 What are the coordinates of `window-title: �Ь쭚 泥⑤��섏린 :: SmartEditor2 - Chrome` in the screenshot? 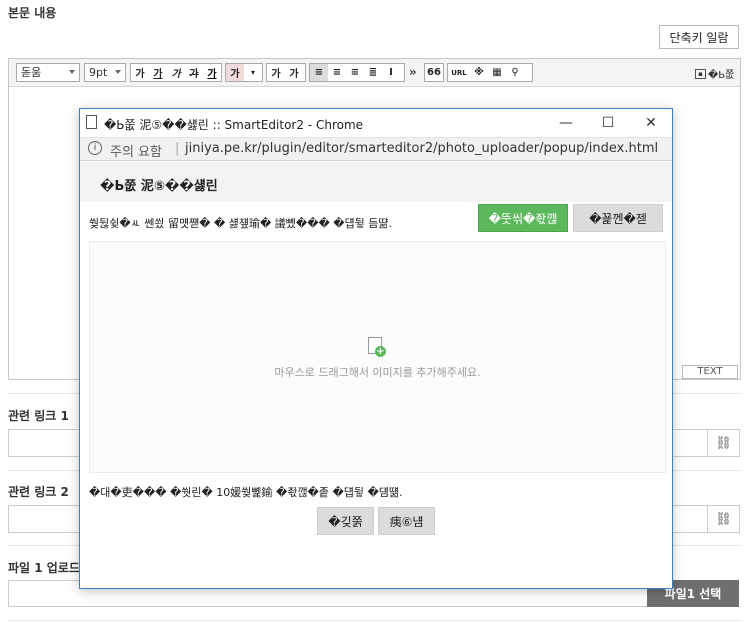 It's located at (234, 125).